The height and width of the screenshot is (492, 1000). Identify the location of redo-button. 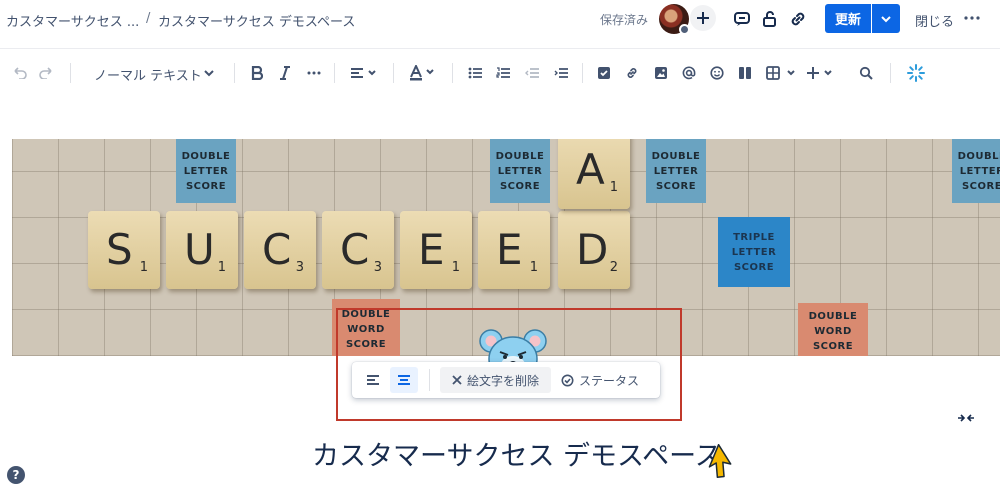
(47, 73).